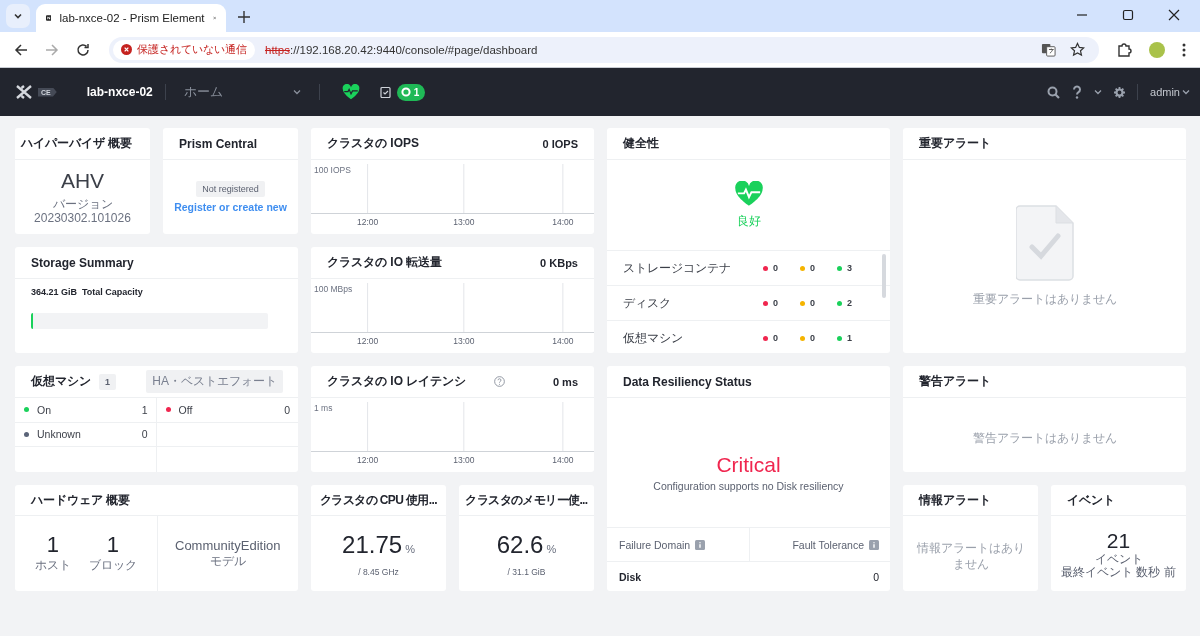 This screenshot has height=636, width=1200. What do you see at coordinates (520, 544) in the screenshot?
I see `usage-value: 62.6` at bounding box center [520, 544].